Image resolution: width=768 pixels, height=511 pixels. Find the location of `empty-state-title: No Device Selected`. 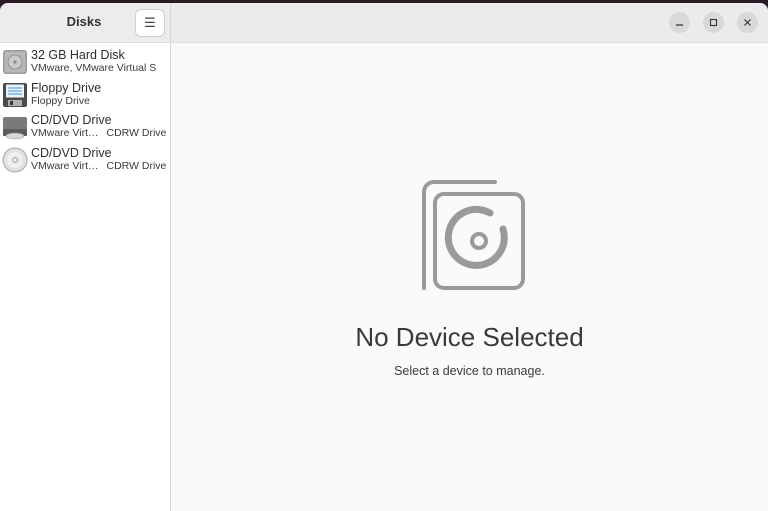

empty-state-title: No Device Selected is located at coordinates (469, 337).